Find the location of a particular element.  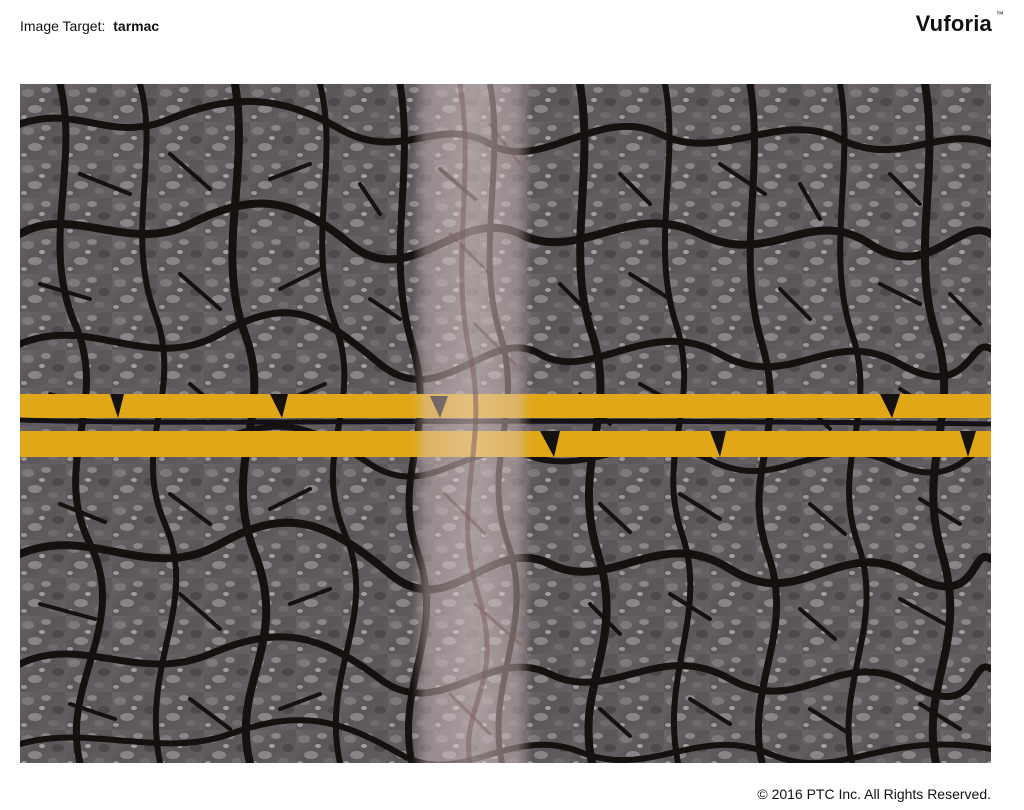

image-target-header: Image Target: tarmac is located at coordinates (89, 26).